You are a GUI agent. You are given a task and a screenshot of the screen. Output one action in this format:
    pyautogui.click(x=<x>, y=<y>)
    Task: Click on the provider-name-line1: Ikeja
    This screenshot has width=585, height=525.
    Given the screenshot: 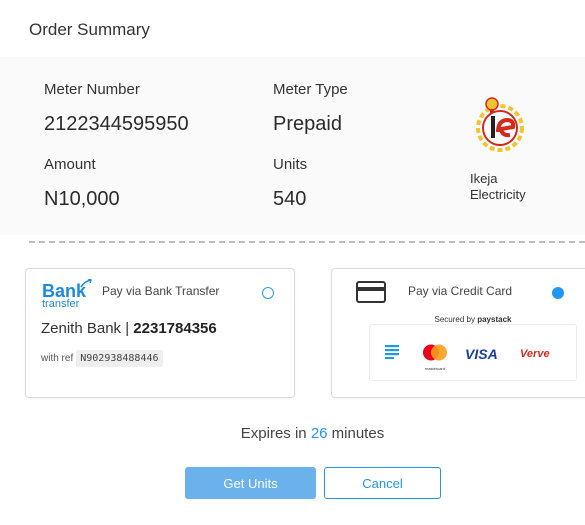 What is the action you would take?
    pyautogui.click(x=484, y=178)
    